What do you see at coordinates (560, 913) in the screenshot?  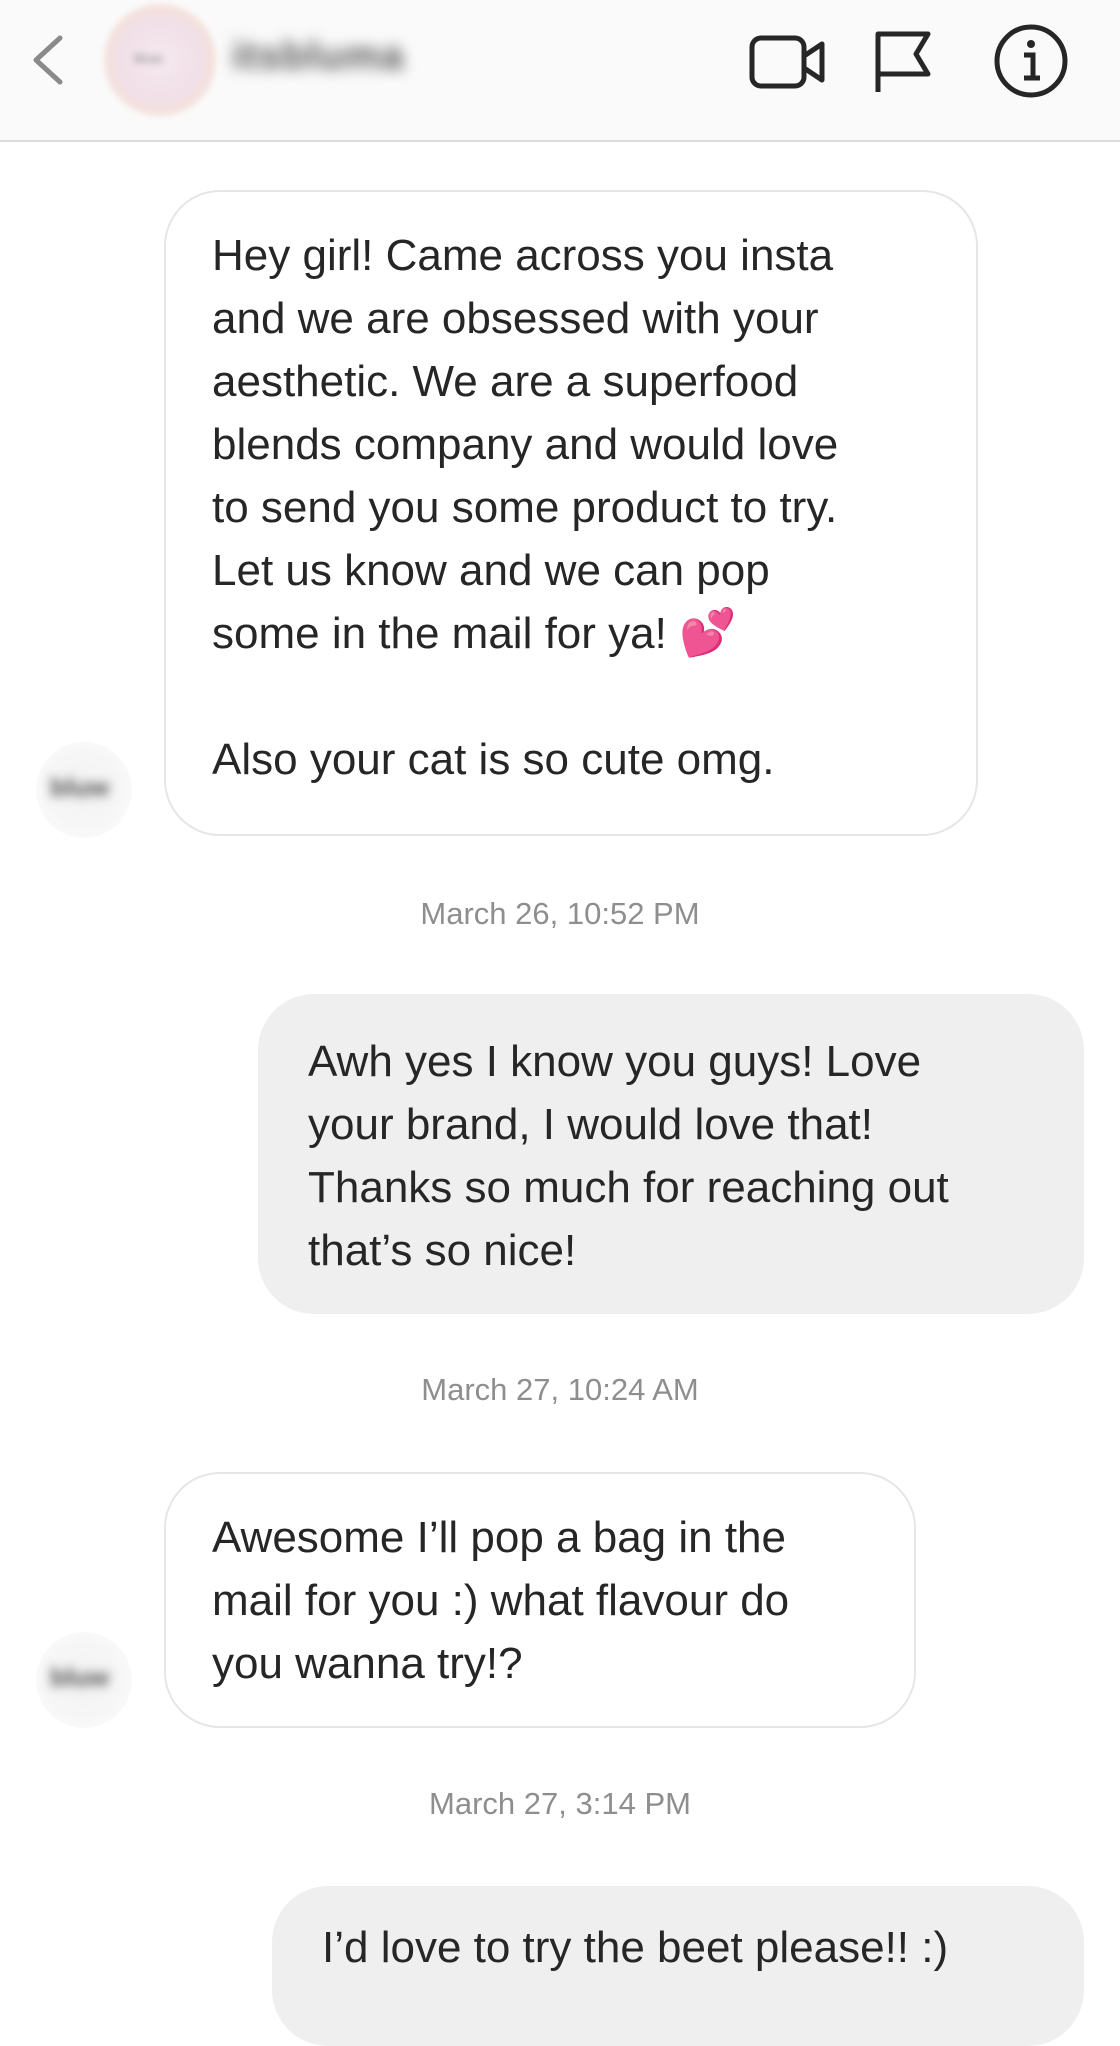 I see `message-timestamp: March 26, 10:52 PM` at bounding box center [560, 913].